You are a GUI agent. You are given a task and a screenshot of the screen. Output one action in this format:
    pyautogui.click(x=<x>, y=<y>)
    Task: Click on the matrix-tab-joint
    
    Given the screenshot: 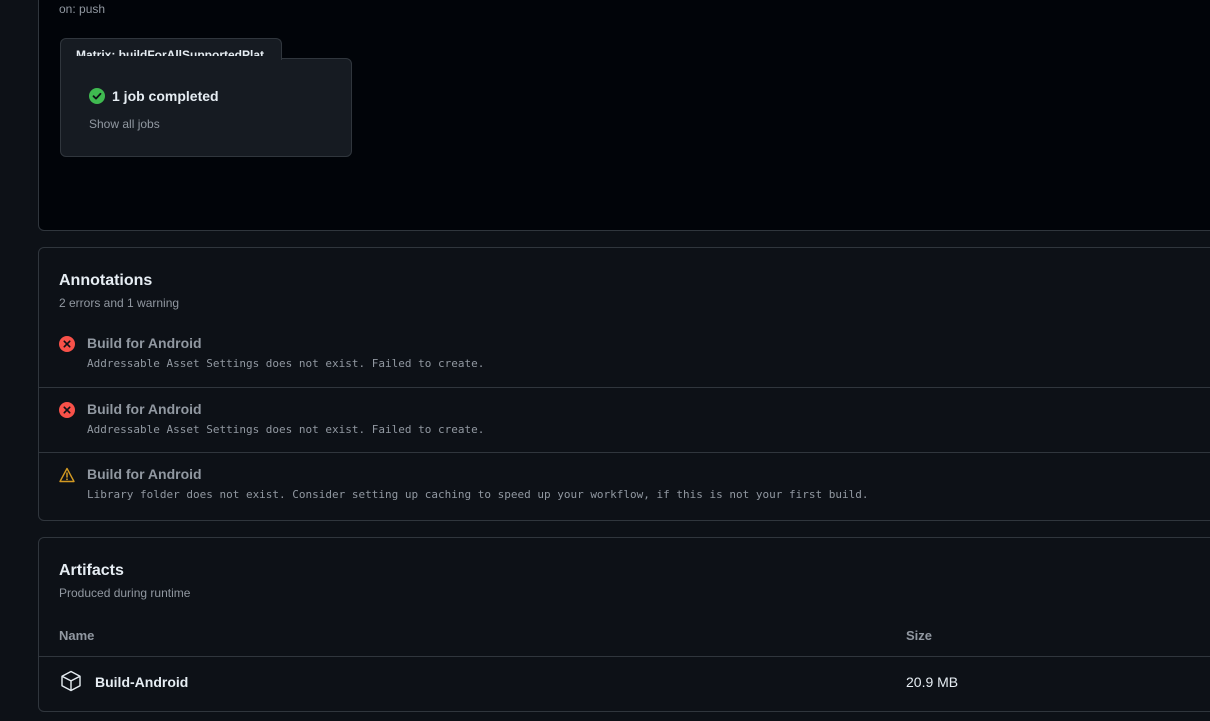 What is the action you would take?
    pyautogui.click(x=171, y=58)
    